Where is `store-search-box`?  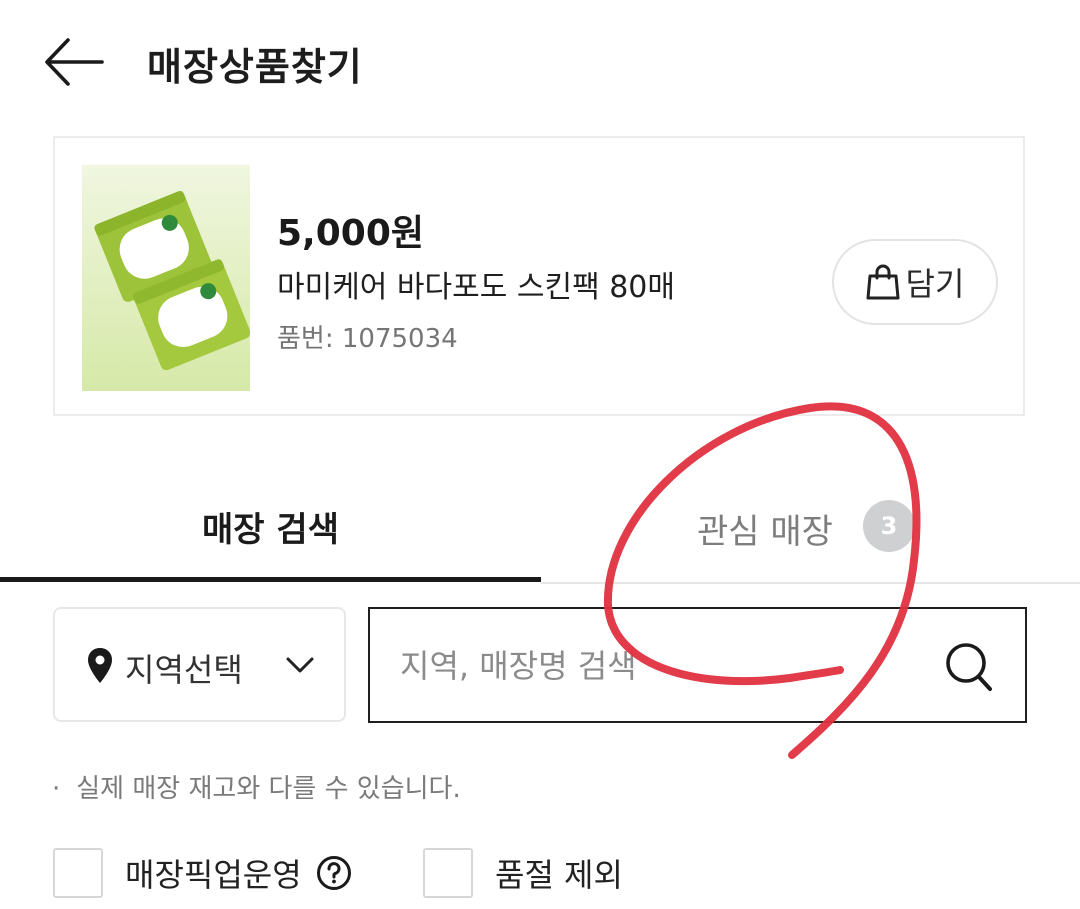
store-search-box is located at coordinates (697, 665).